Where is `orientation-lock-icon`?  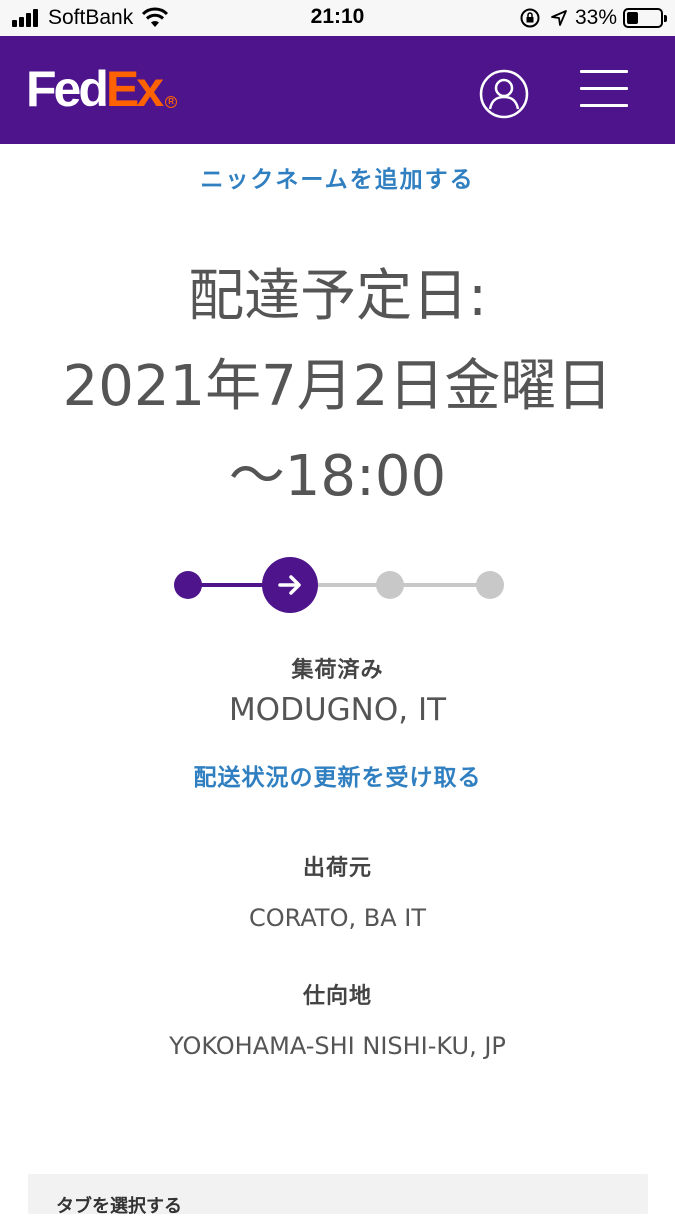 orientation-lock-icon is located at coordinates (530, 18).